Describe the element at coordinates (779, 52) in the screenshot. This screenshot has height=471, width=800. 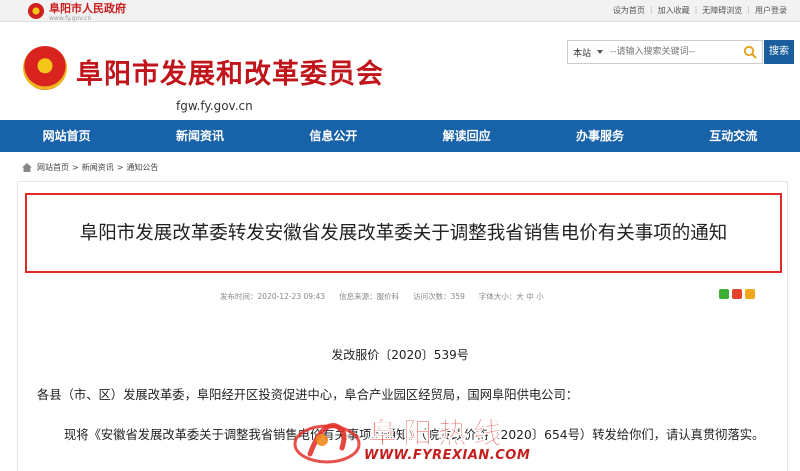
I see `search-button: 搜索` at that location.